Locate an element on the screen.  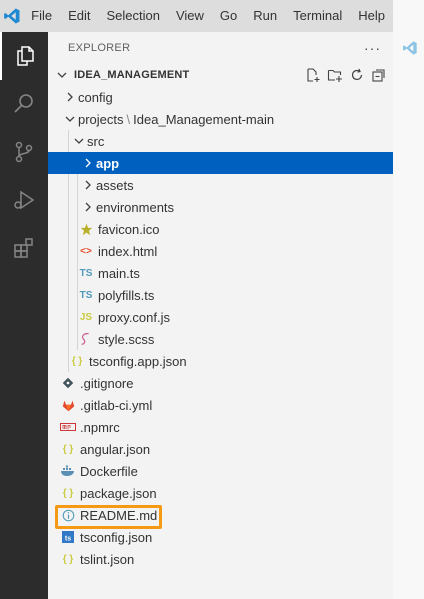
tree-item-npmrc: .npmrc is located at coordinates (220, 427).